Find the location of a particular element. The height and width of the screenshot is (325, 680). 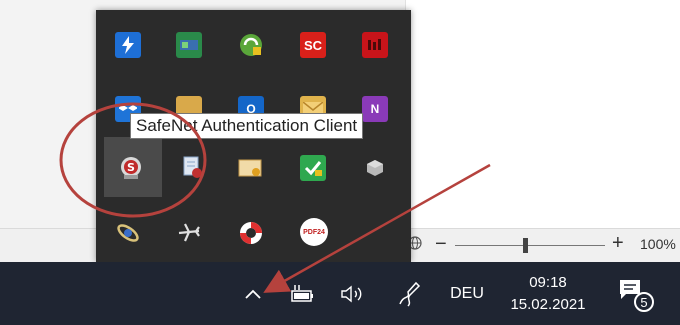

lifebuoy-icon is located at coordinates (251, 233).